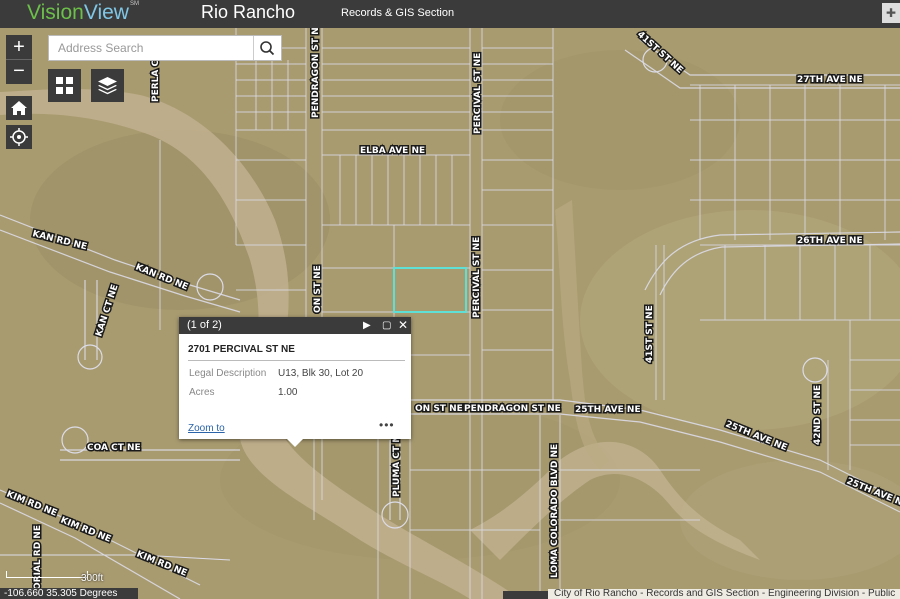  What do you see at coordinates (386, 325) in the screenshot?
I see `maximize-icon: ▢` at bounding box center [386, 325].